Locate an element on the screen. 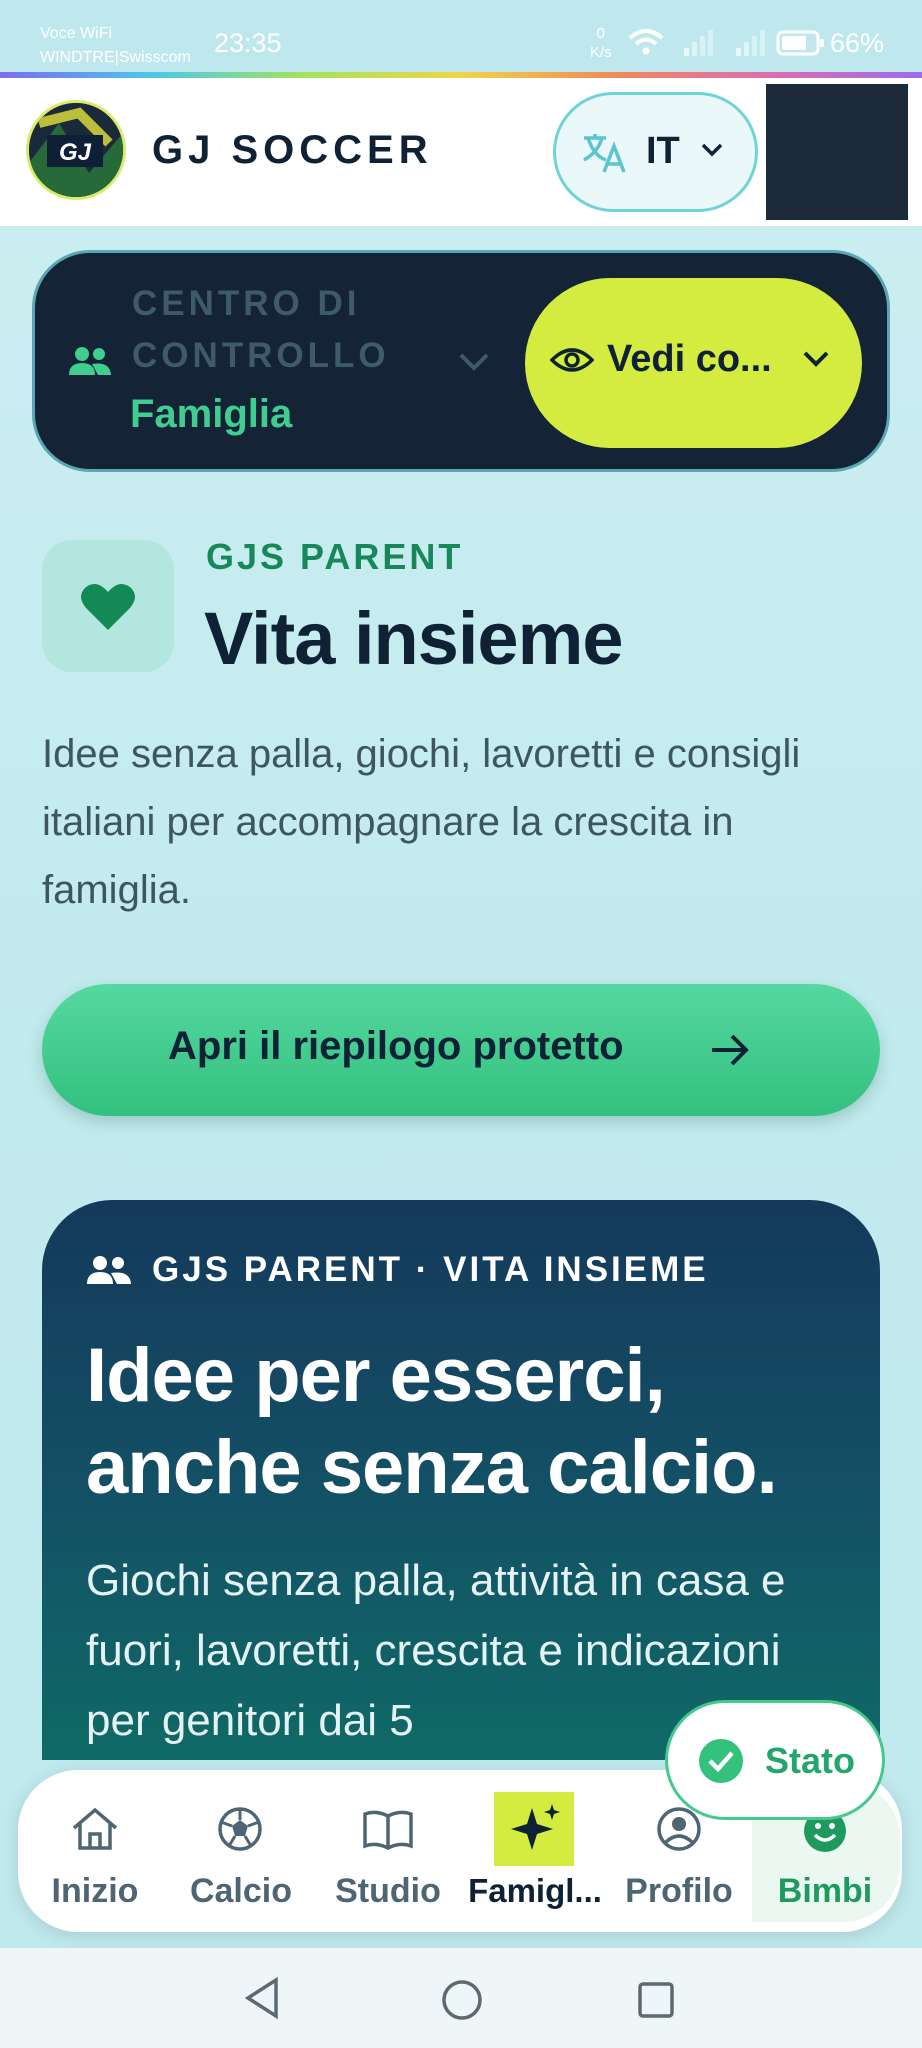 This screenshot has height=2048, width=922. carrier-line-2: WINDTRE|Swisscom is located at coordinates (115, 57).